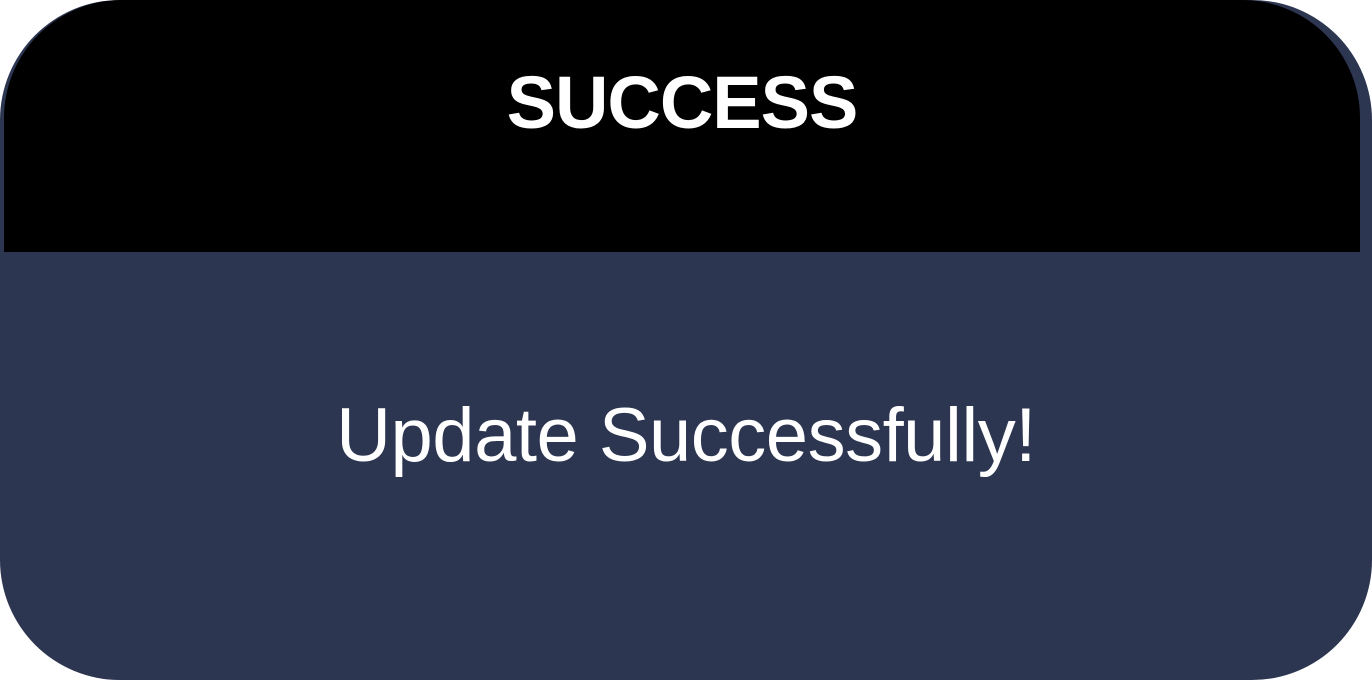  What do you see at coordinates (682, 102) in the screenshot?
I see `dialog-title: SUCCESS` at bounding box center [682, 102].